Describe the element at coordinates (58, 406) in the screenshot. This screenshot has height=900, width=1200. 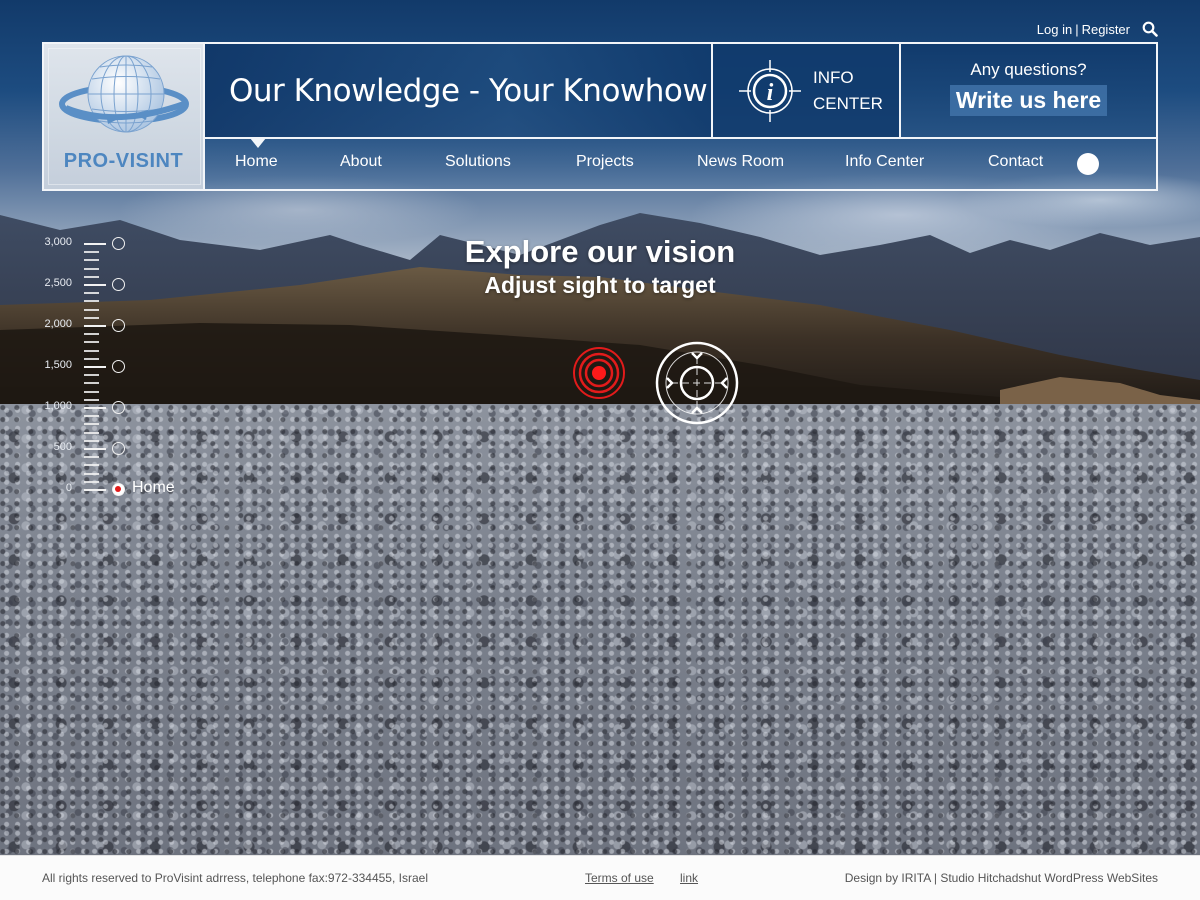
I see `scale-label-1000: 1,000` at that location.